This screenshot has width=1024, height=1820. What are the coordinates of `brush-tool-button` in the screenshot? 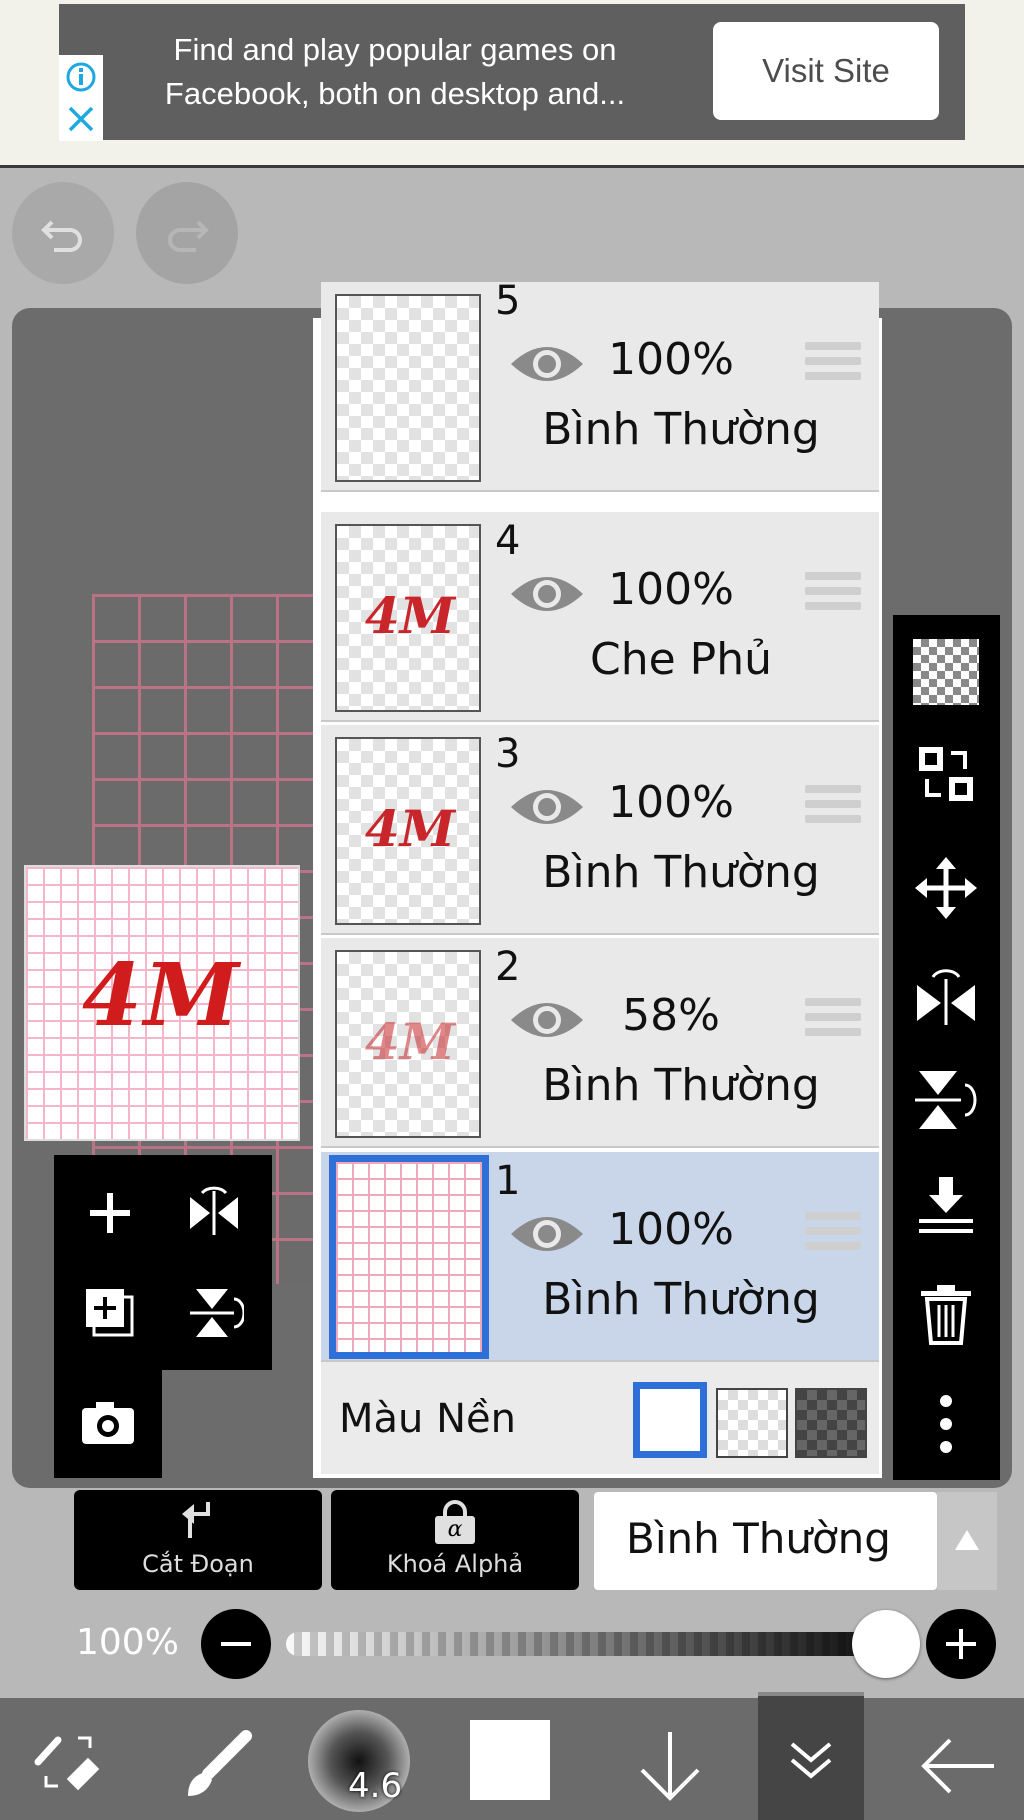 It's located at (215, 1759).